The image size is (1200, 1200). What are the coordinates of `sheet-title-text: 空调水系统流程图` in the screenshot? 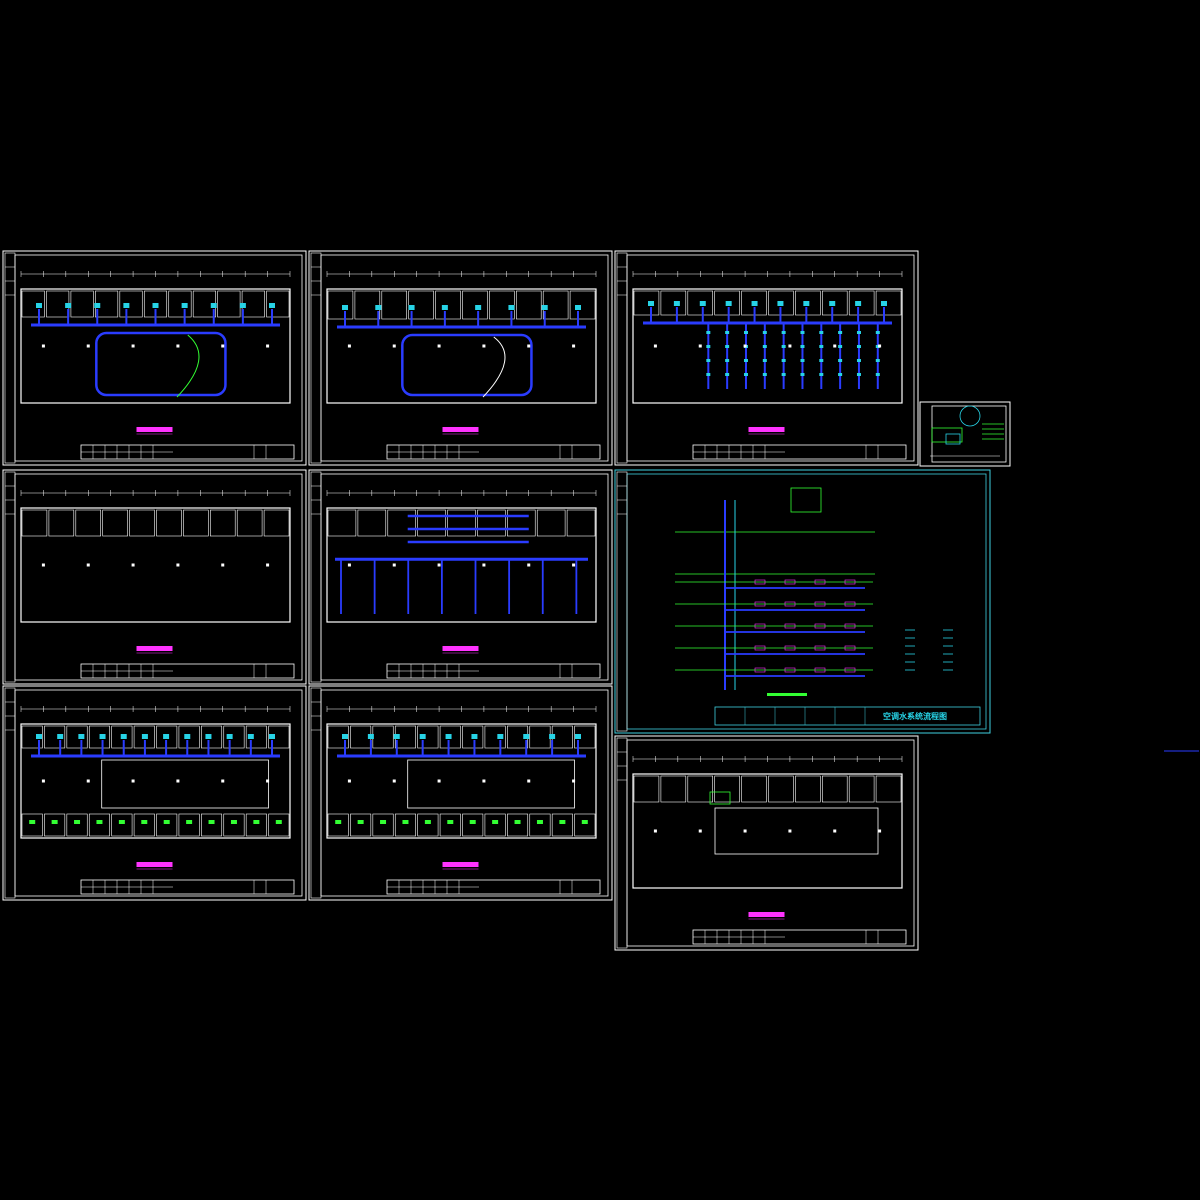 It's located at (915, 716).